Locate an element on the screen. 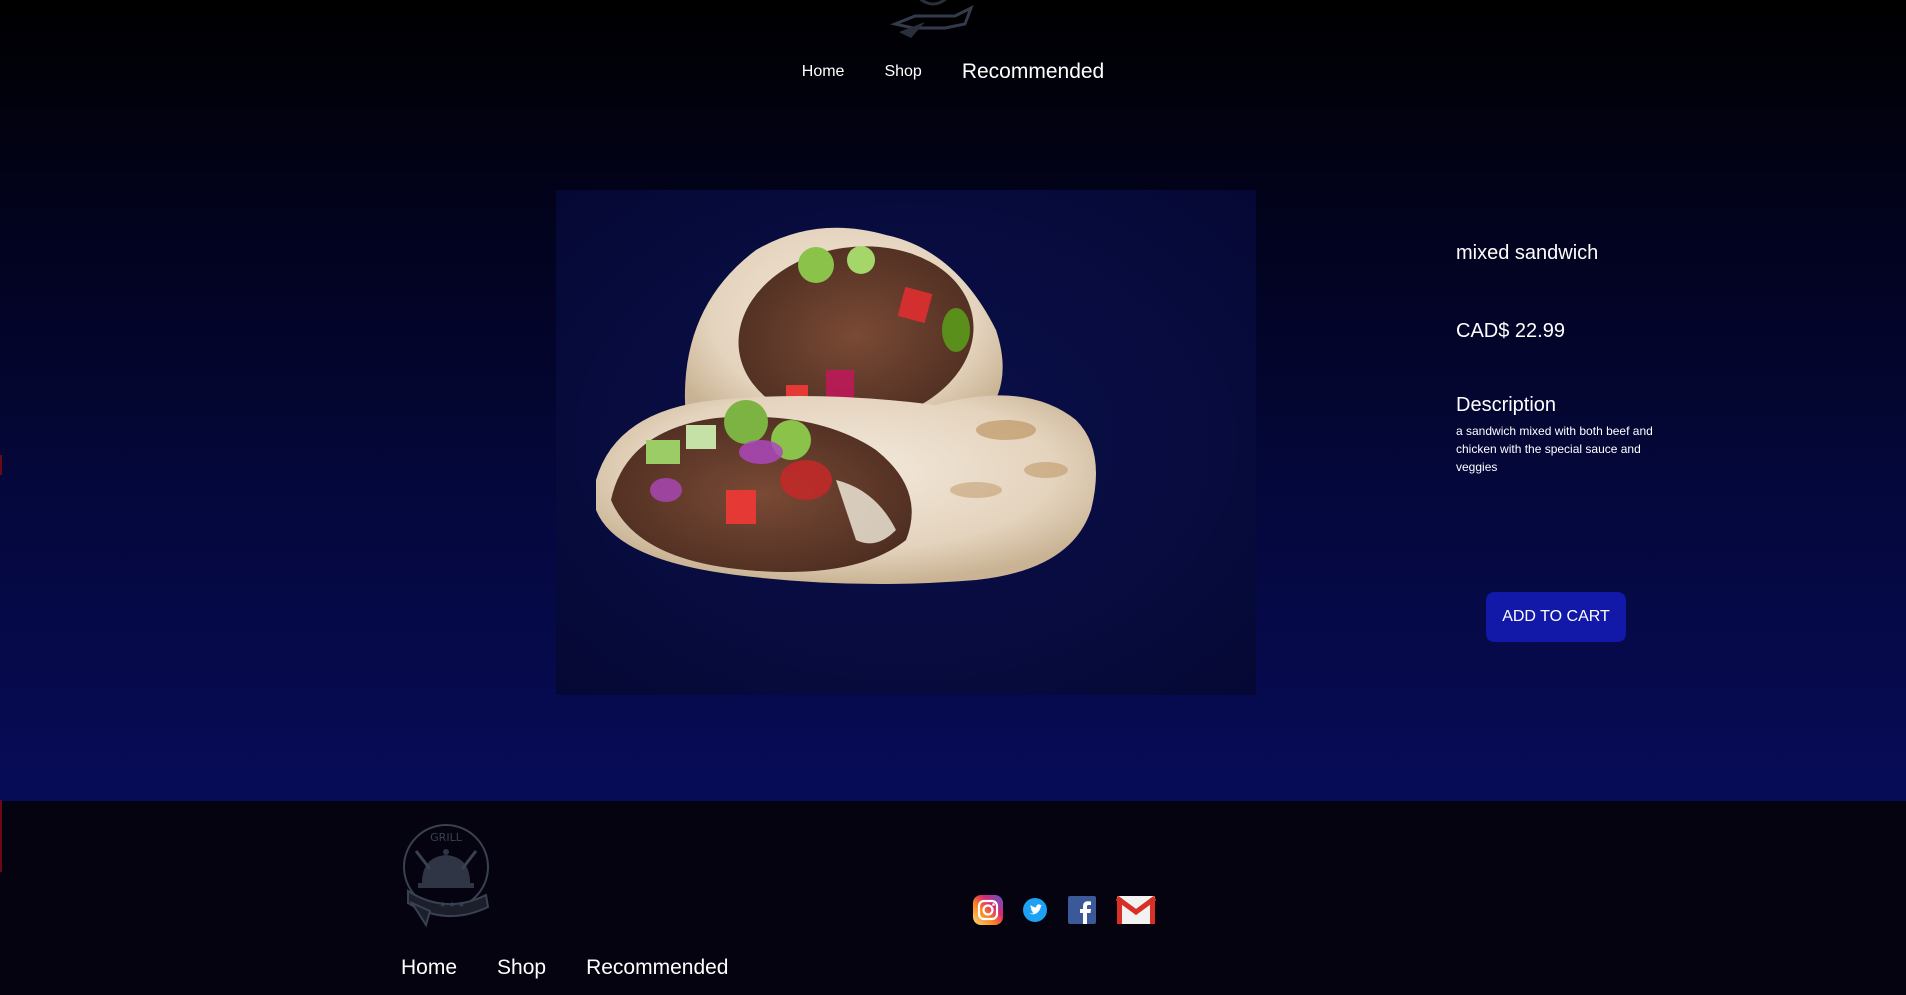 This screenshot has height=995, width=1906. grill-logo-icon: GRILL ★ ★ ★ is located at coordinates (446, 879).